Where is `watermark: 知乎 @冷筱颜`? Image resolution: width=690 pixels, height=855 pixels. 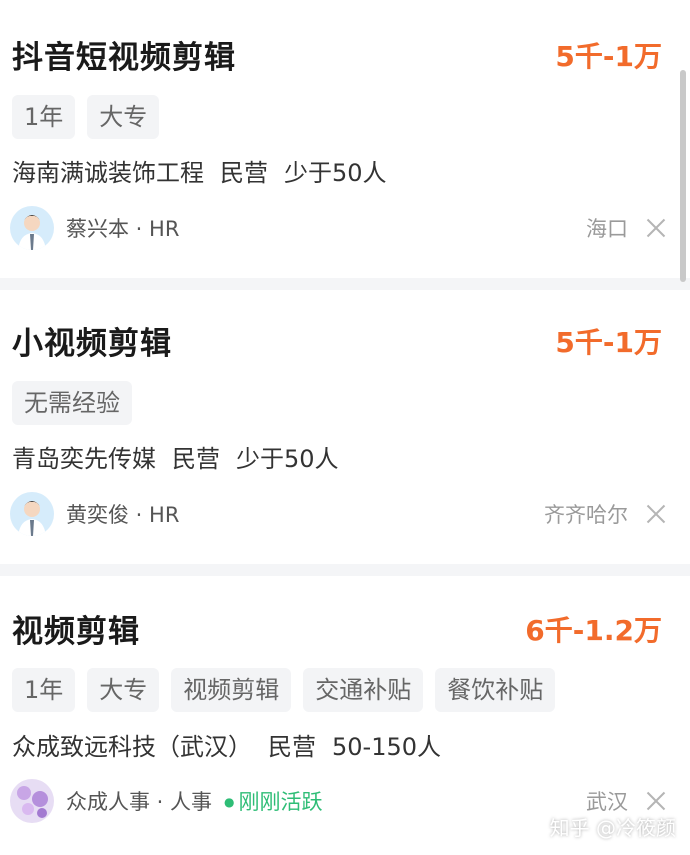
watermark: 知乎 @冷筱颜 is located at coordinates (612, 828).